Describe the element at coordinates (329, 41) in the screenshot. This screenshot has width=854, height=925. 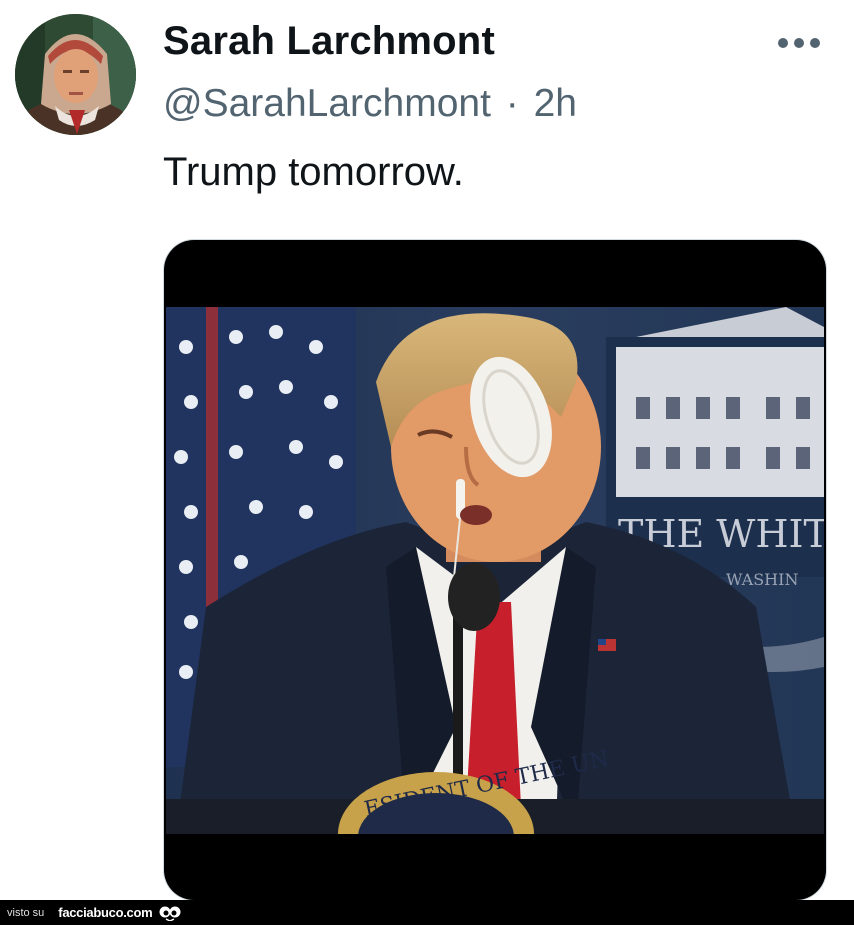
I see `display-name: Sarah Larchmont` at that location.